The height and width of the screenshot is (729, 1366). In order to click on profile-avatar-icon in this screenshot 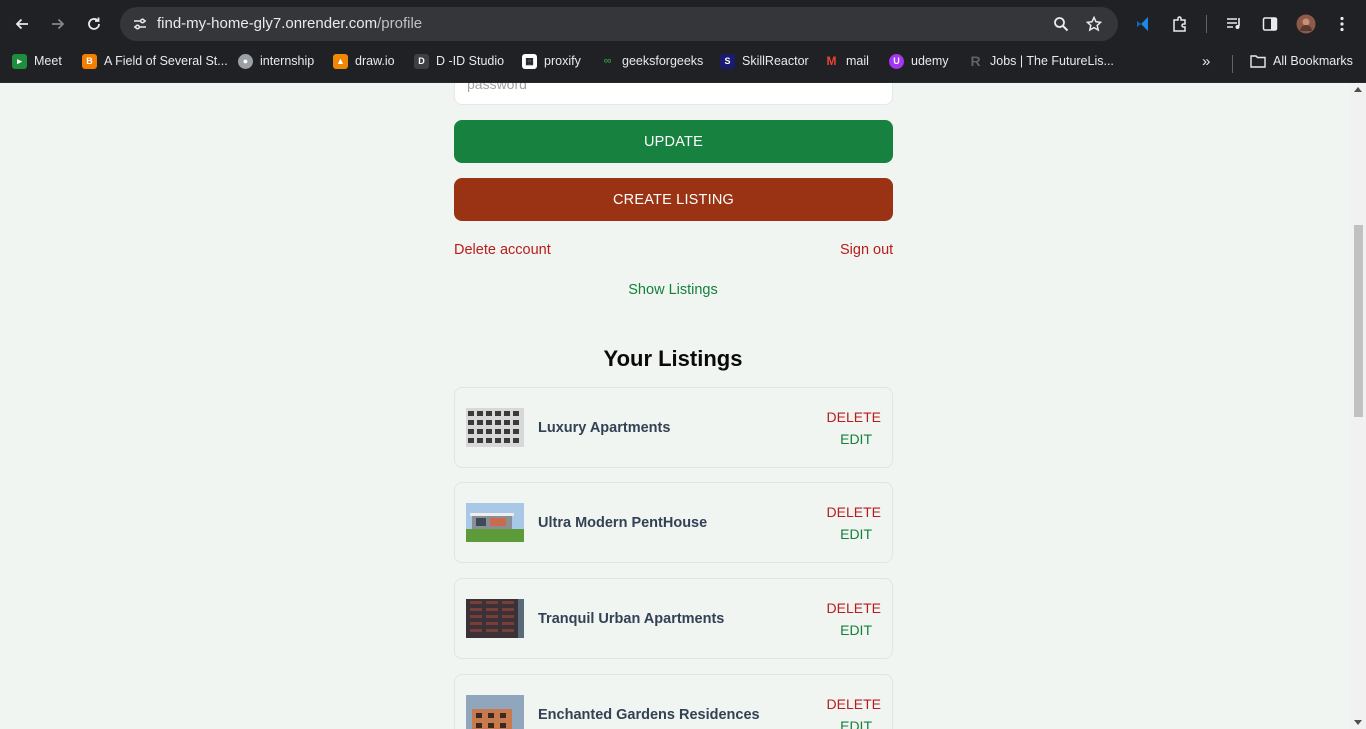, I will do `click(1306, 24)`.